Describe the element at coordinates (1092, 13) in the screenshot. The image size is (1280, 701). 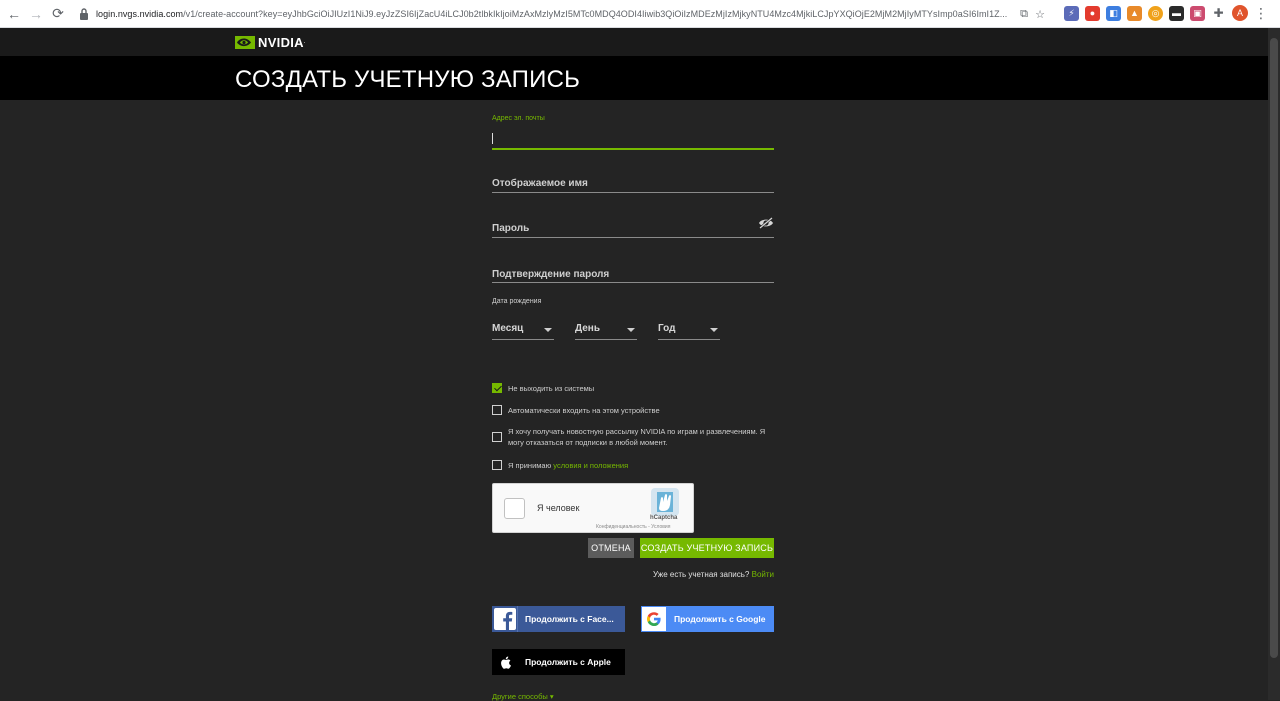
I see `extension-icon-2: ●` at that location.